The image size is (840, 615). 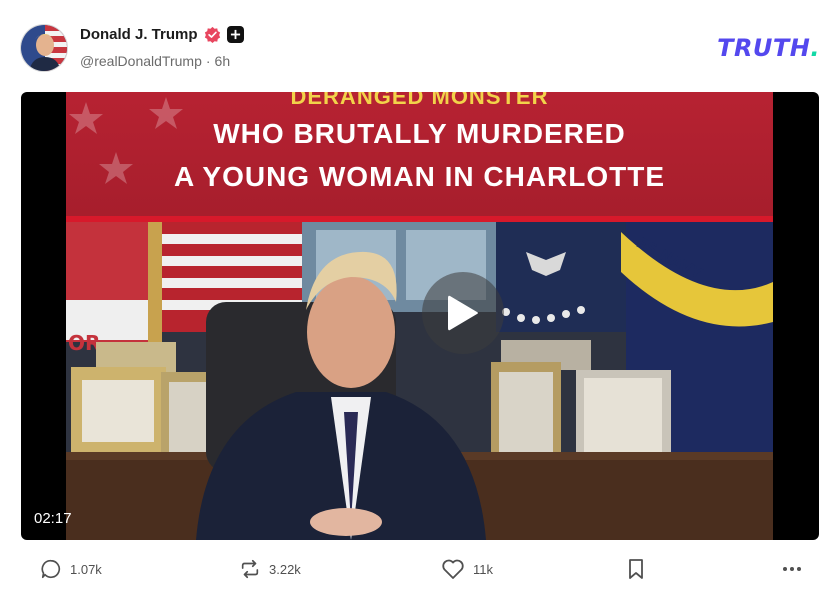 I want to click on bookmark-button, so click(x=636, y=569).